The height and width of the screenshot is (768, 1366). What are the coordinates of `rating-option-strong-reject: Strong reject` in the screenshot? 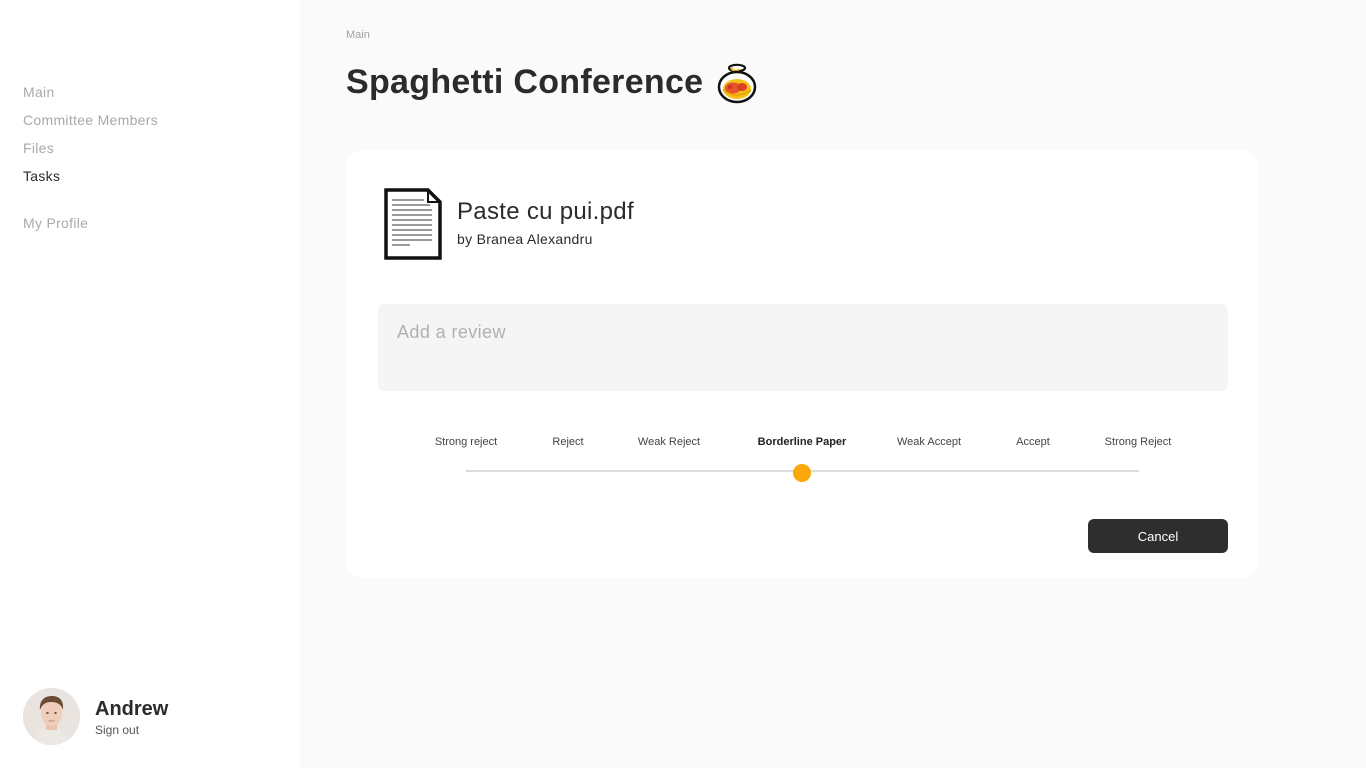 It's located at (466, 442).